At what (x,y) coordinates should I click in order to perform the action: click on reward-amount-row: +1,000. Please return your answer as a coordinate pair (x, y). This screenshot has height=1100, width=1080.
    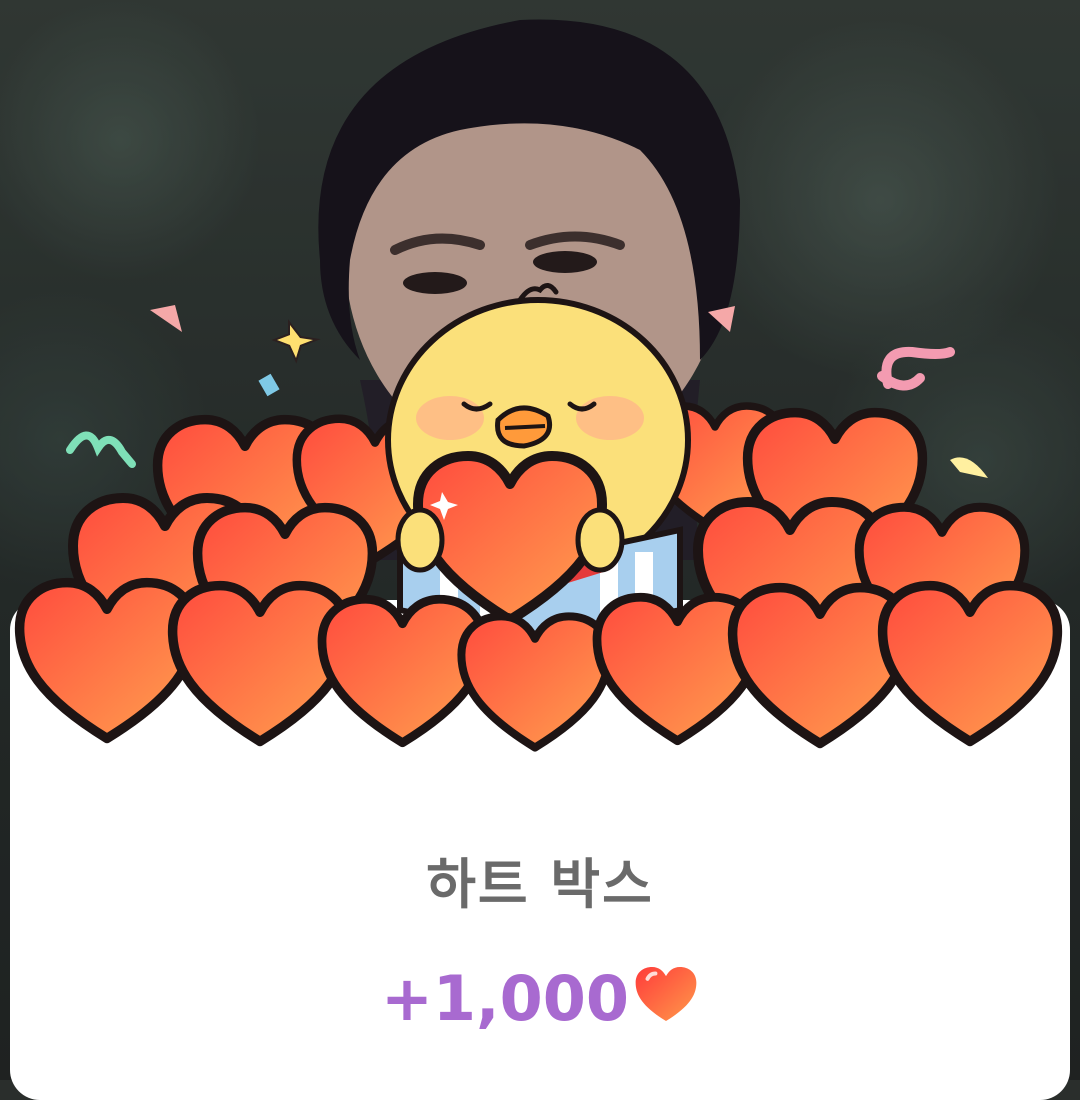
    Looking at the image, I should click on (540, 1000).